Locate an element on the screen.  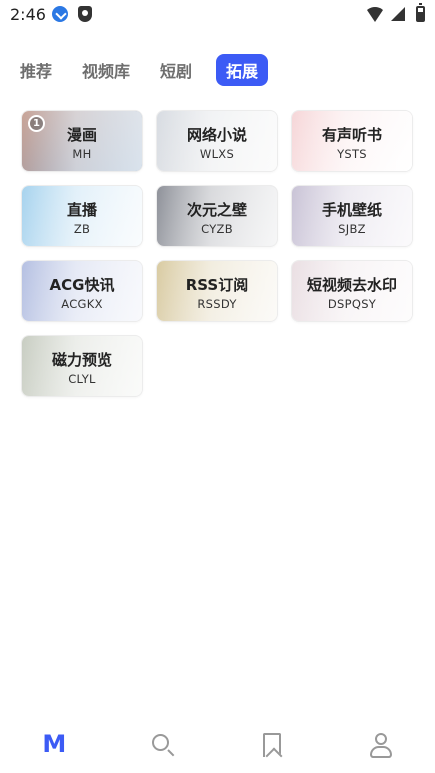
card-code: MH is located at coordinates (82, 154).